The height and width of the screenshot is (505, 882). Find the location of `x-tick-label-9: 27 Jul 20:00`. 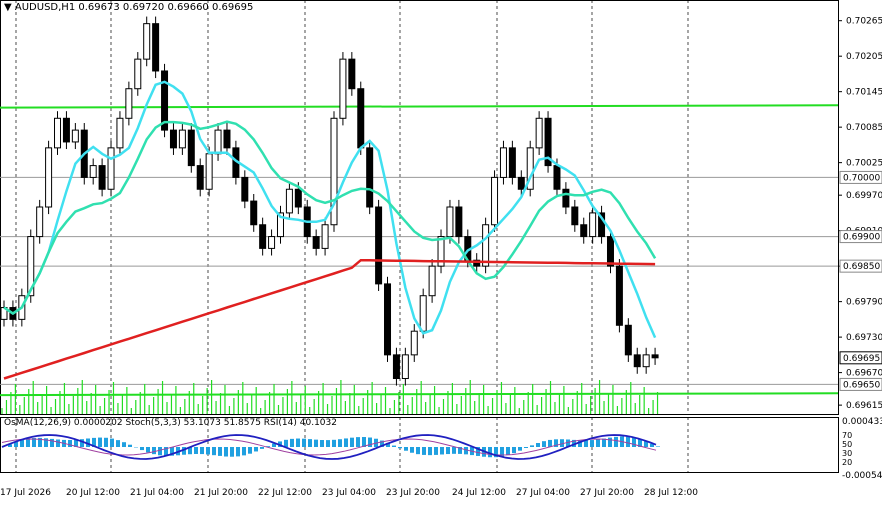

x-tick-label-9: 27 Jul 20:00 is located at coordinates (607, 493).